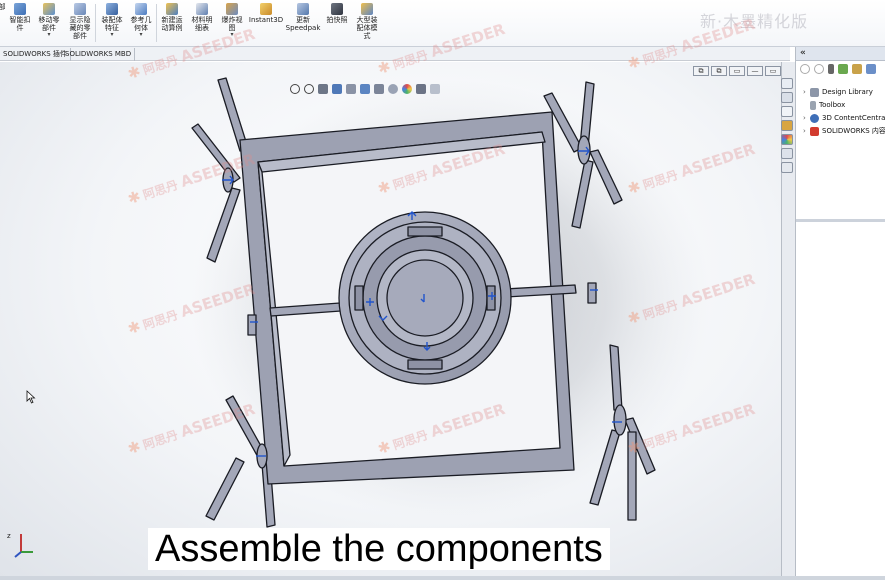 The height and width of the screenshot is (580, 885). I want to click on chevron-down-icon, so click(831, 69).